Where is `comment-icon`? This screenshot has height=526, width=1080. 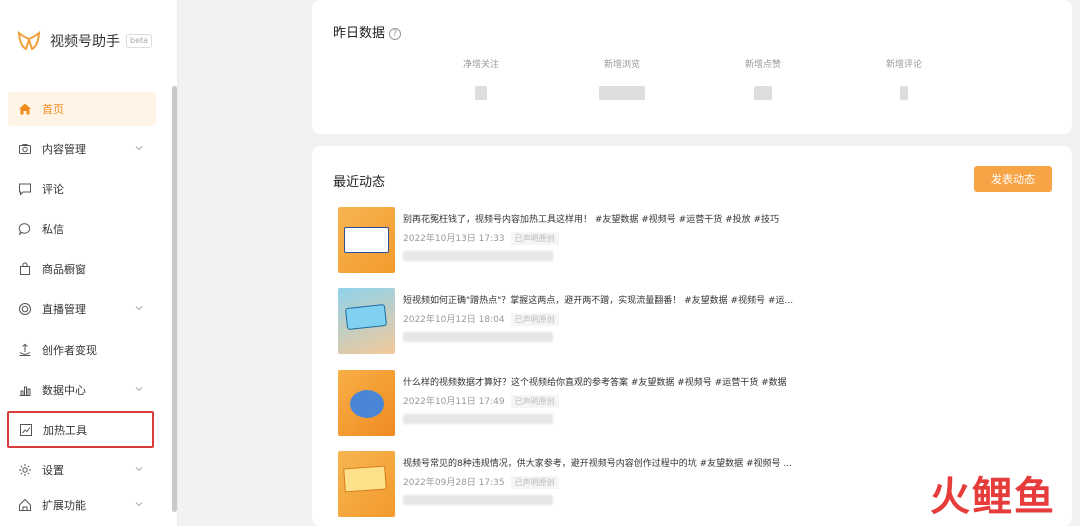
comment-icon is located at coordinates (25, 189).